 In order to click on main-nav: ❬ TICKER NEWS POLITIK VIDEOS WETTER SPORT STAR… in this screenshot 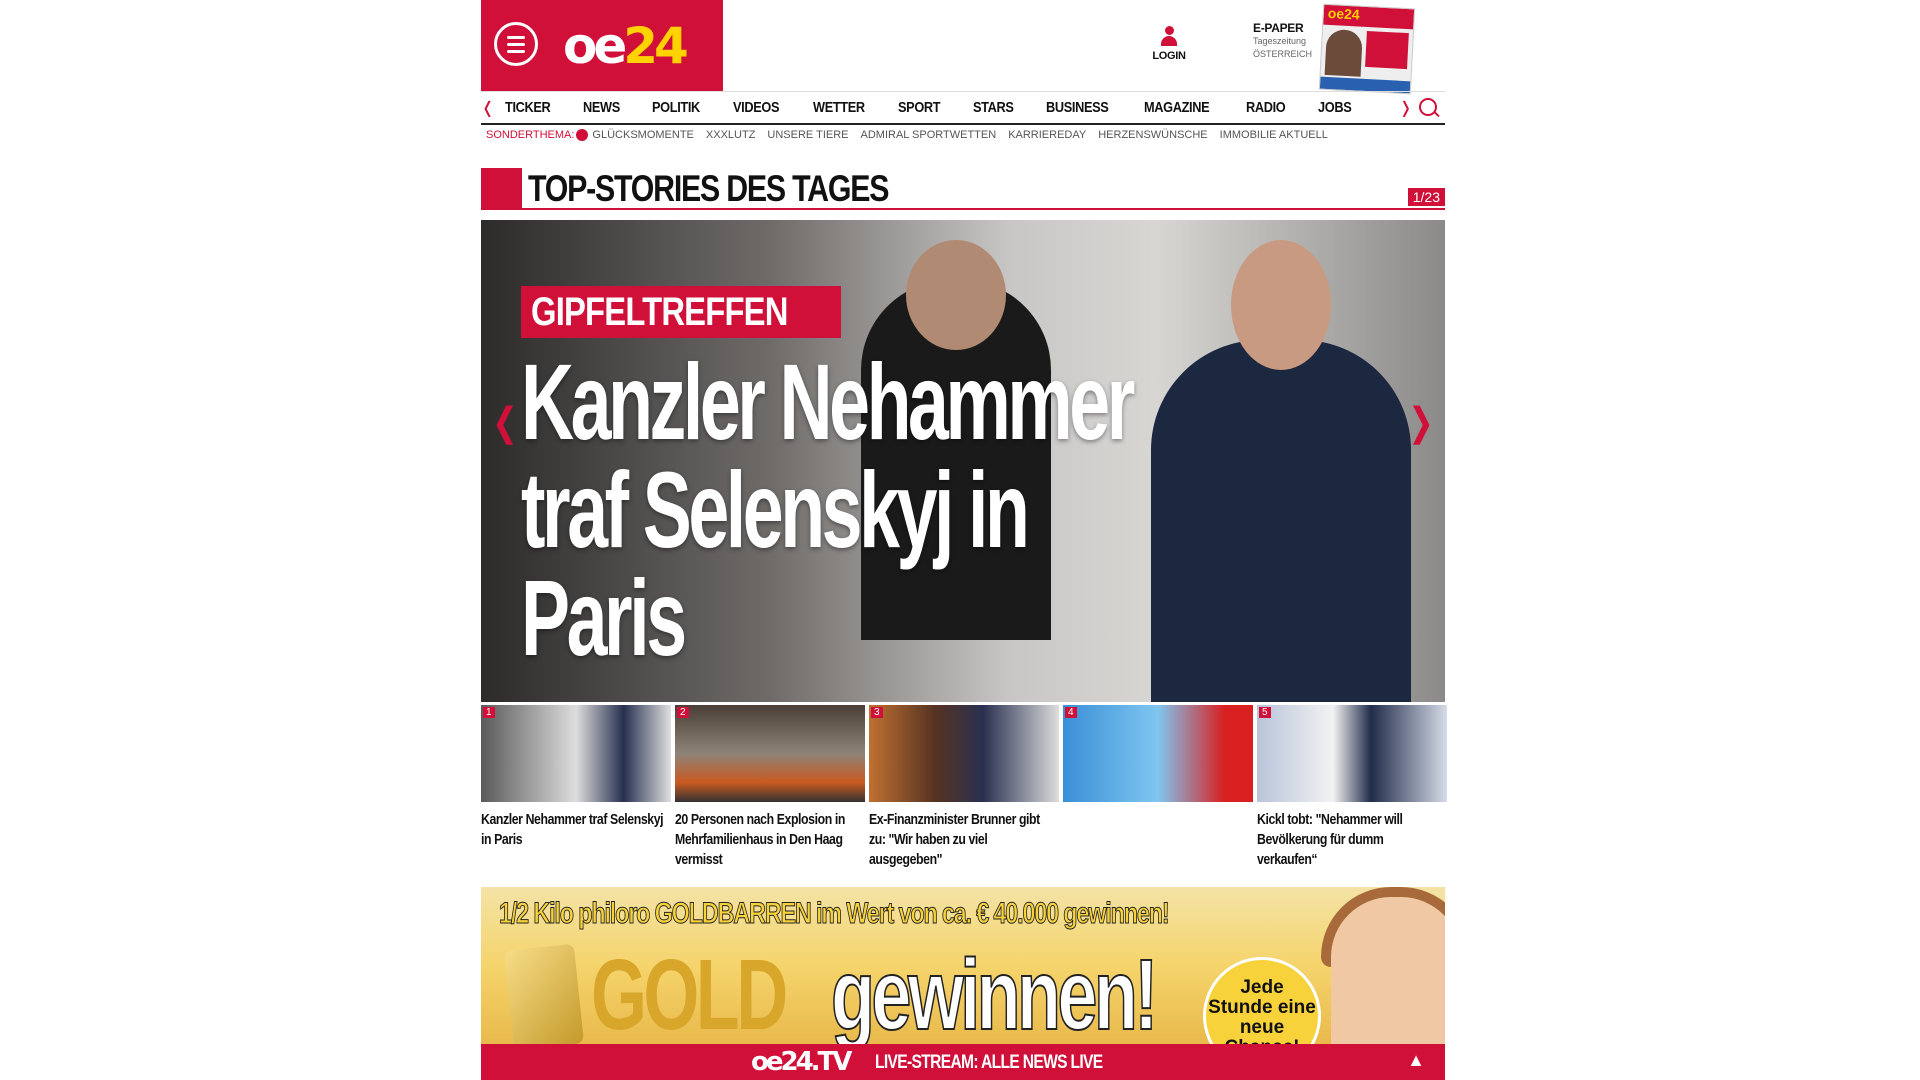, I will do `click(963, 108)`.